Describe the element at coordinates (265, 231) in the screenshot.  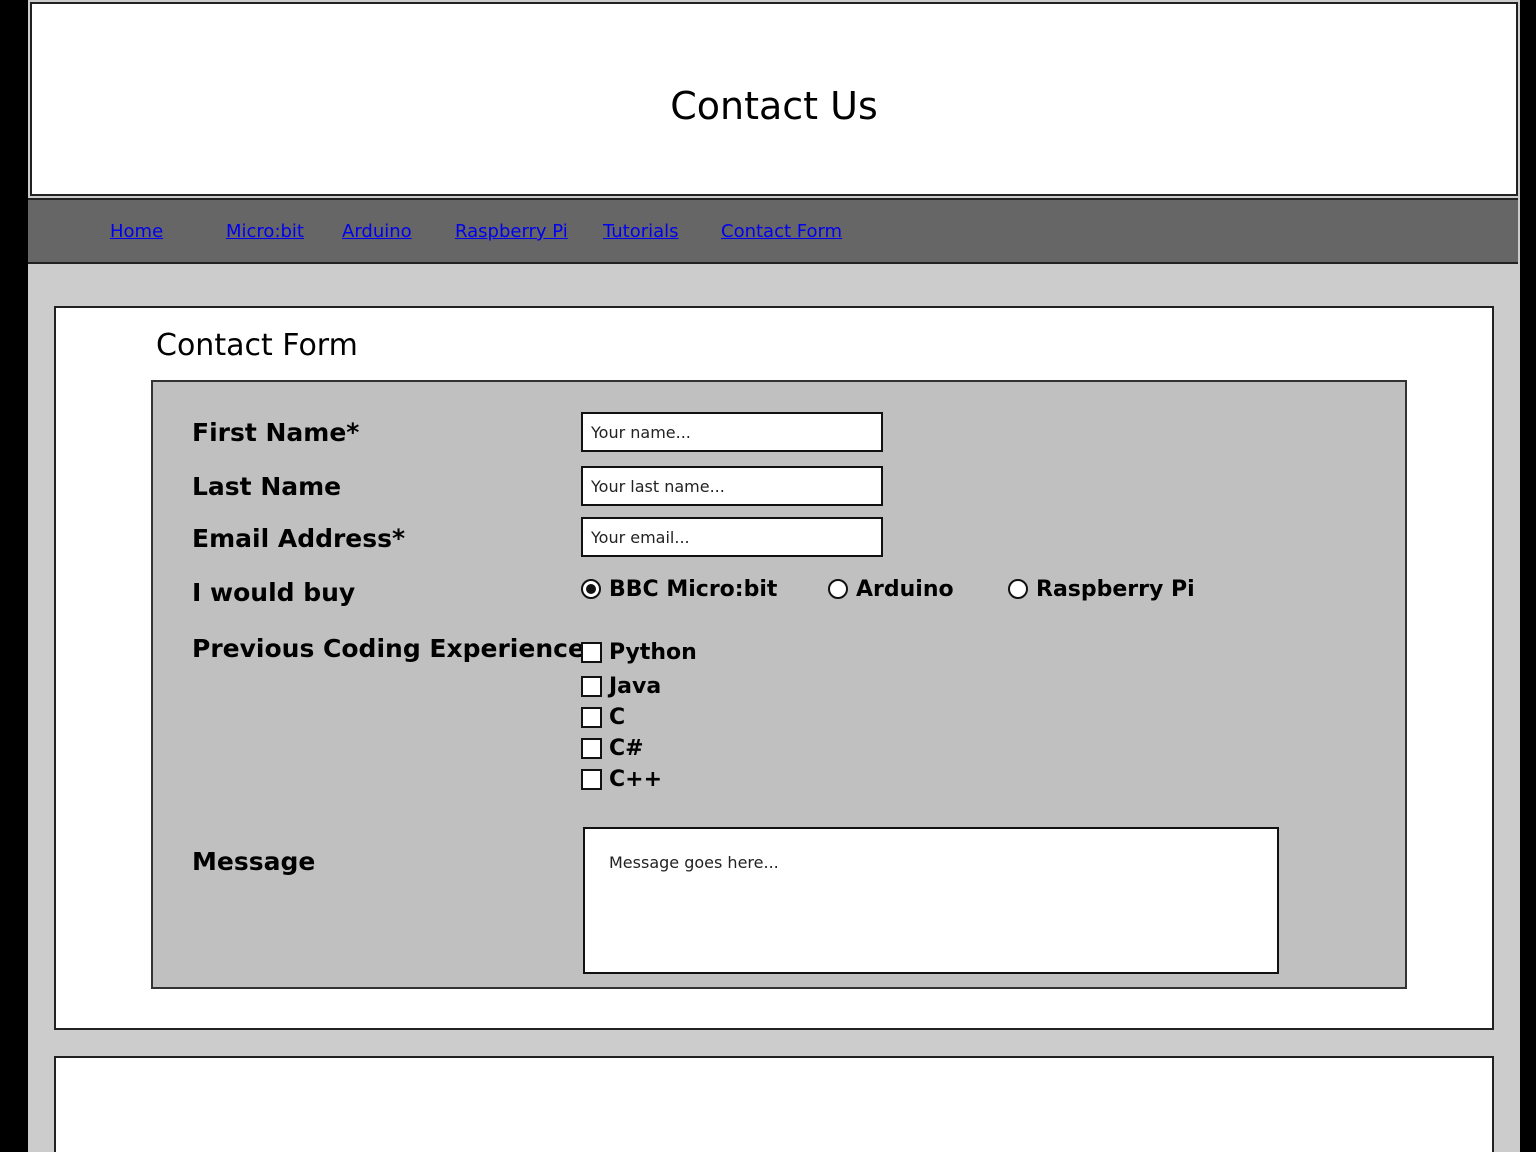
I see `nav-link-microbit: Micro:bit` at that location.